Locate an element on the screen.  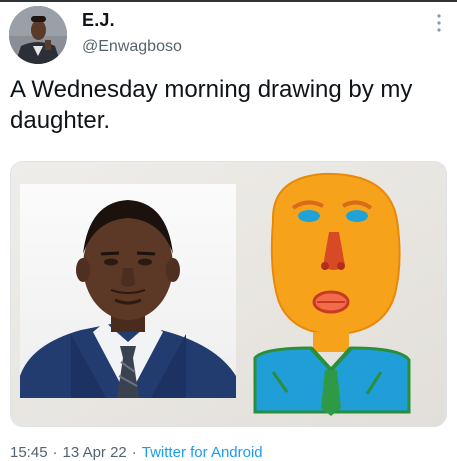
tweet-time: 15:45 is located at coordinates (29, 452).